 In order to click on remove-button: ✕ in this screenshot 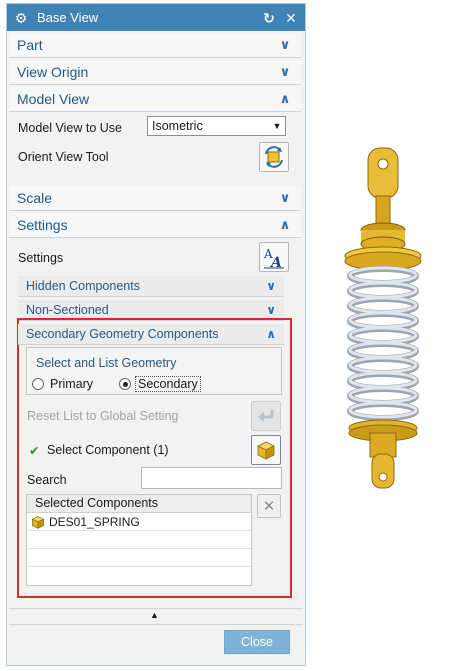, I will do `click(269, 506)`.